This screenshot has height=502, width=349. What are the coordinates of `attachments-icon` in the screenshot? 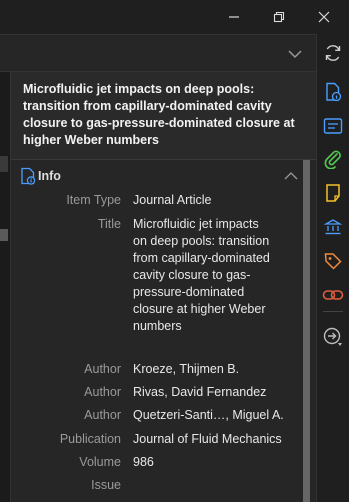 It's located at (333, 159).